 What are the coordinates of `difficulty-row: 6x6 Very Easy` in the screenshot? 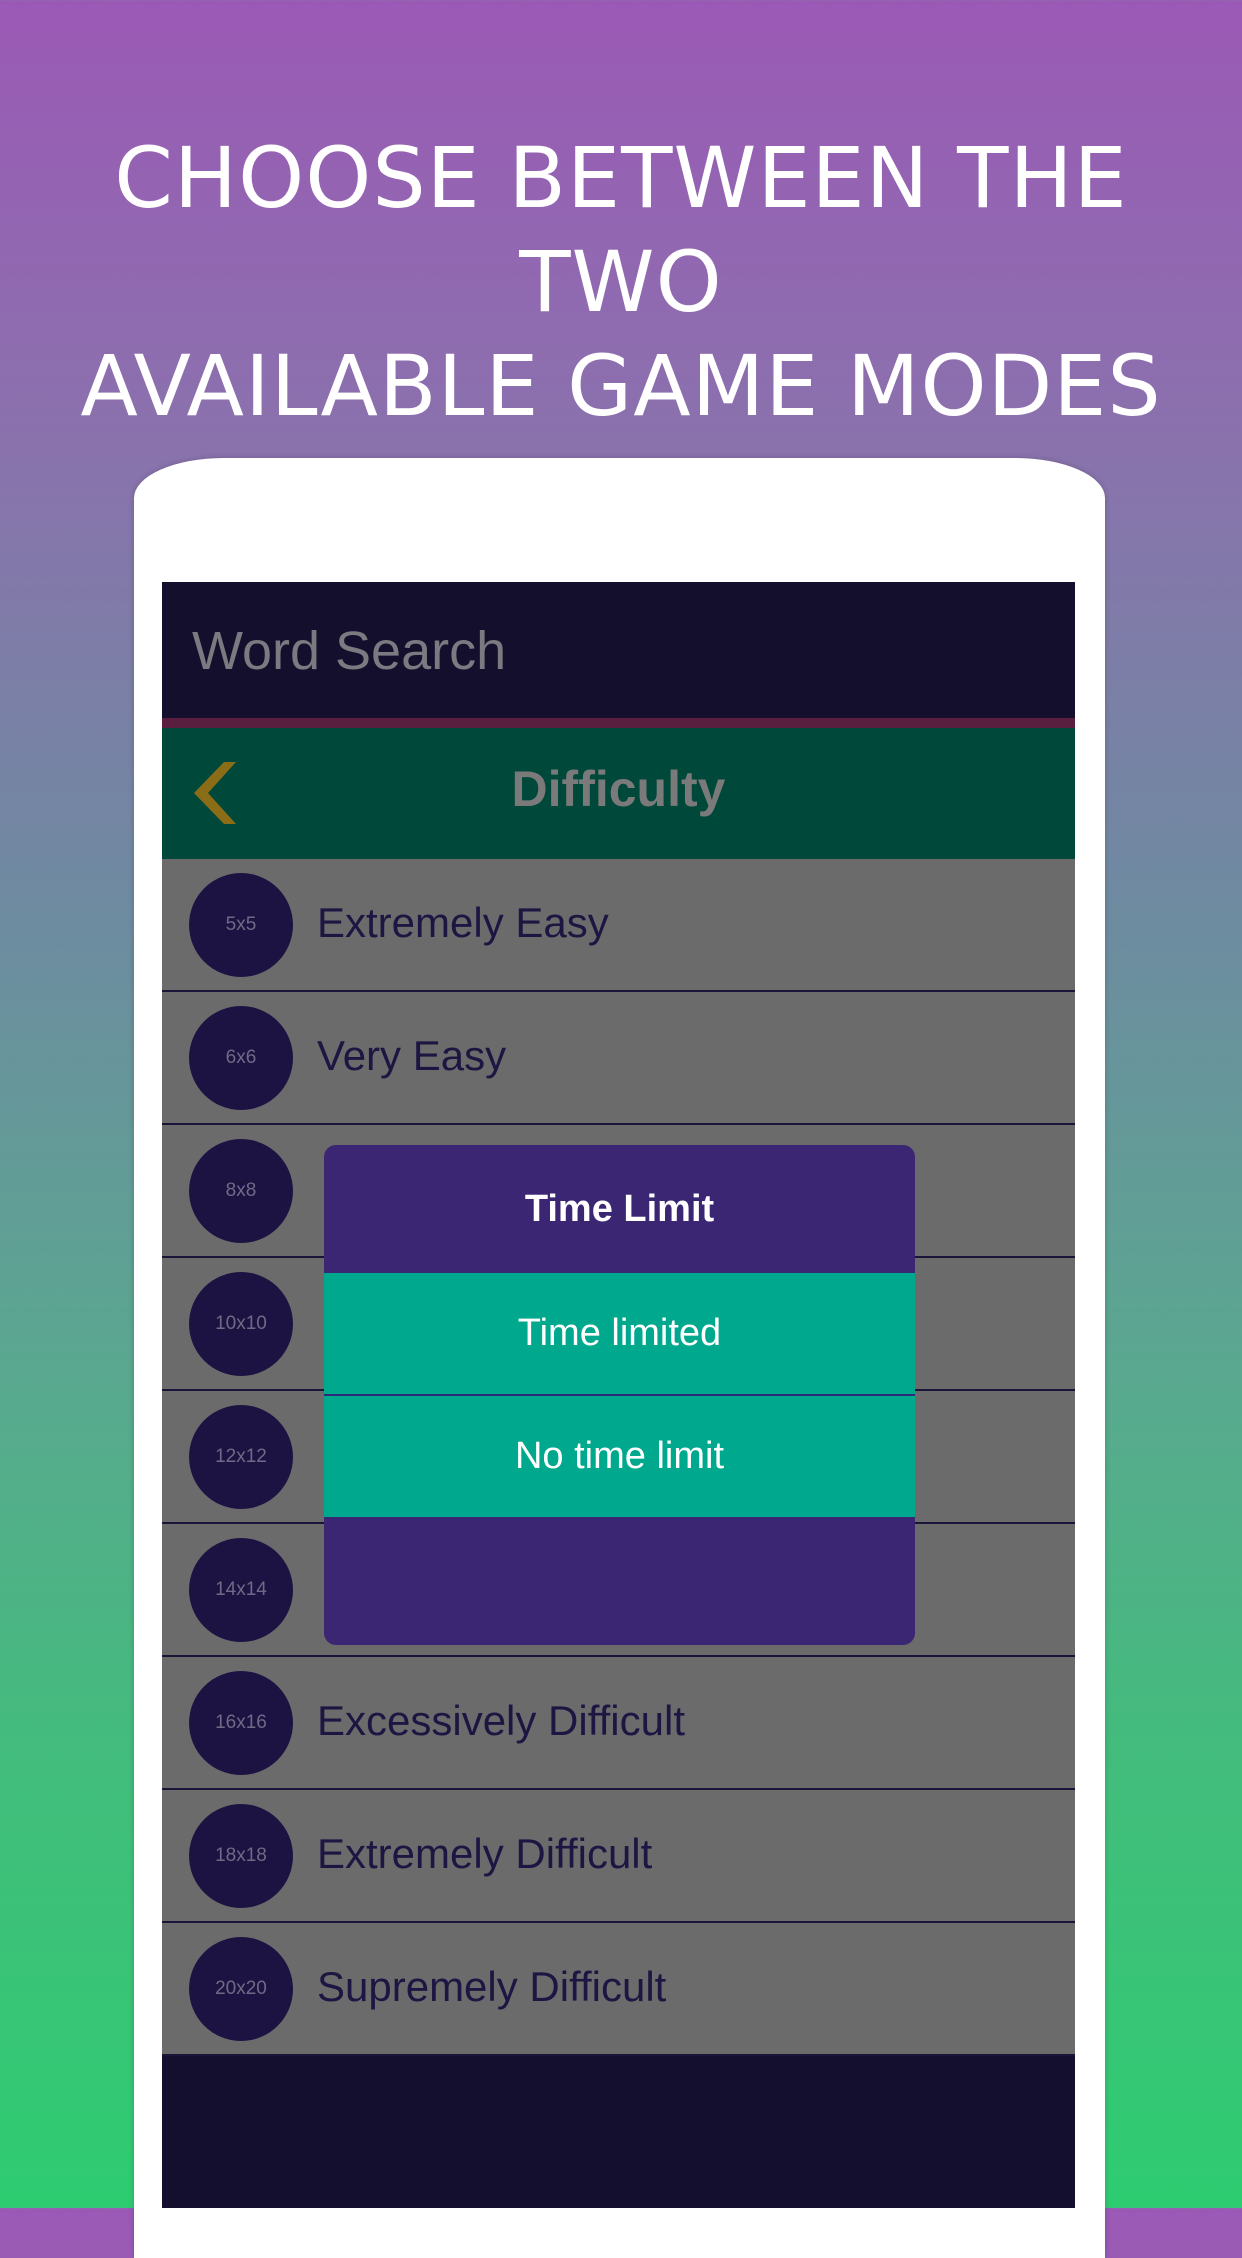 It's located at (618, 1058).